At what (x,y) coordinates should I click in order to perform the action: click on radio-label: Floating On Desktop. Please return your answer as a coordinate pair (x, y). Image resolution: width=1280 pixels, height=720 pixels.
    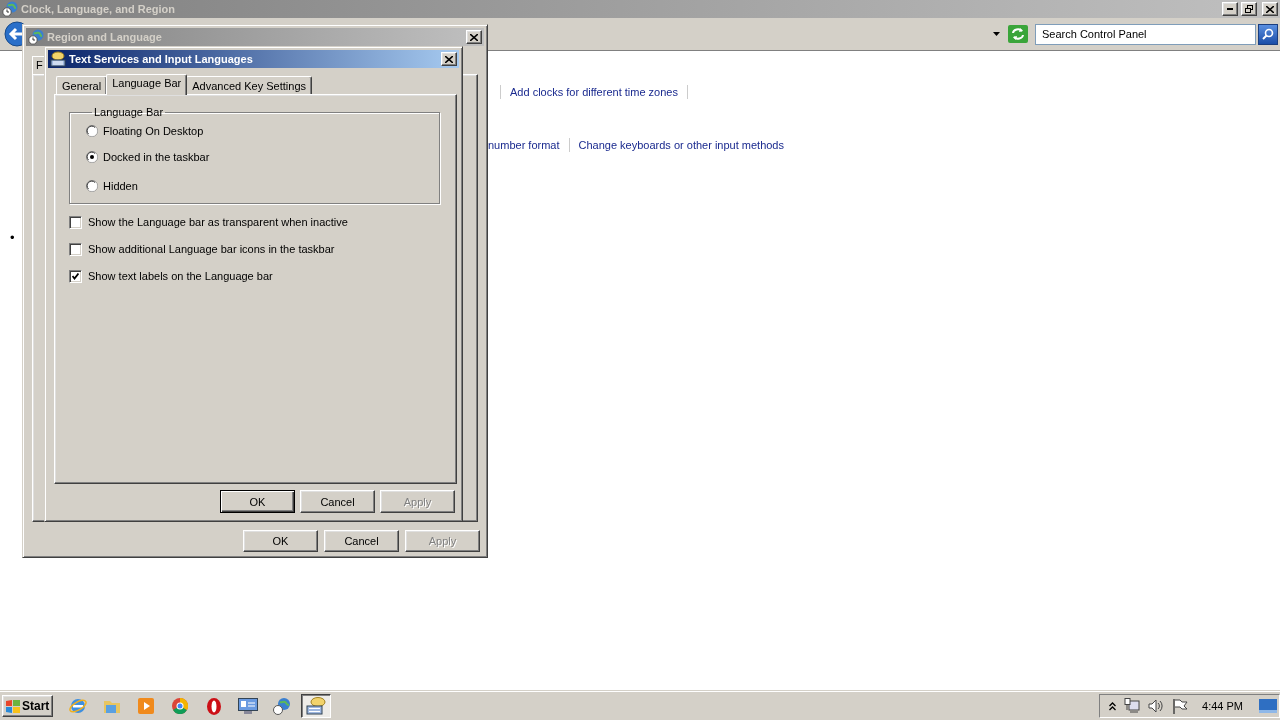
    Looking at the image, I should click on (153, 131).